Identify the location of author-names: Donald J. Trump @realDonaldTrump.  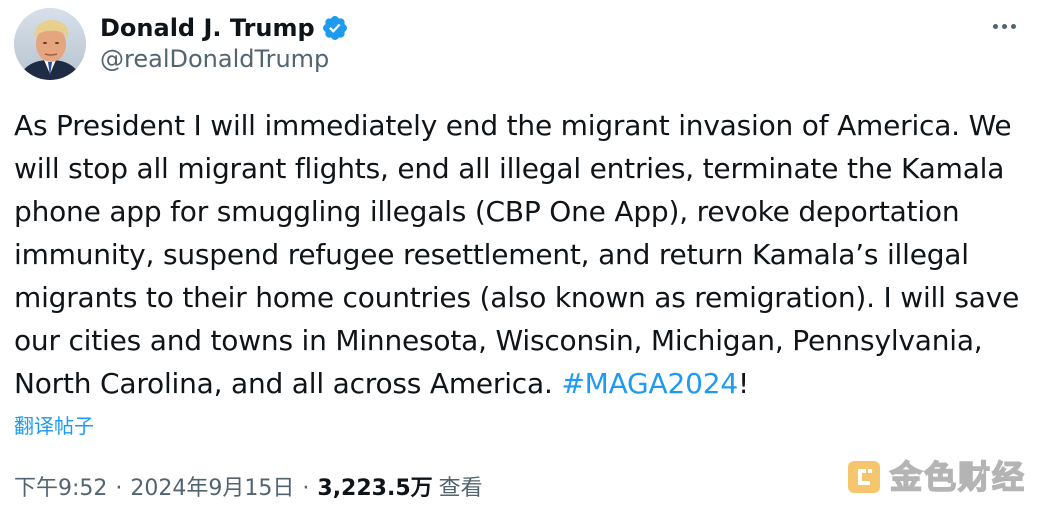
(224, 44).